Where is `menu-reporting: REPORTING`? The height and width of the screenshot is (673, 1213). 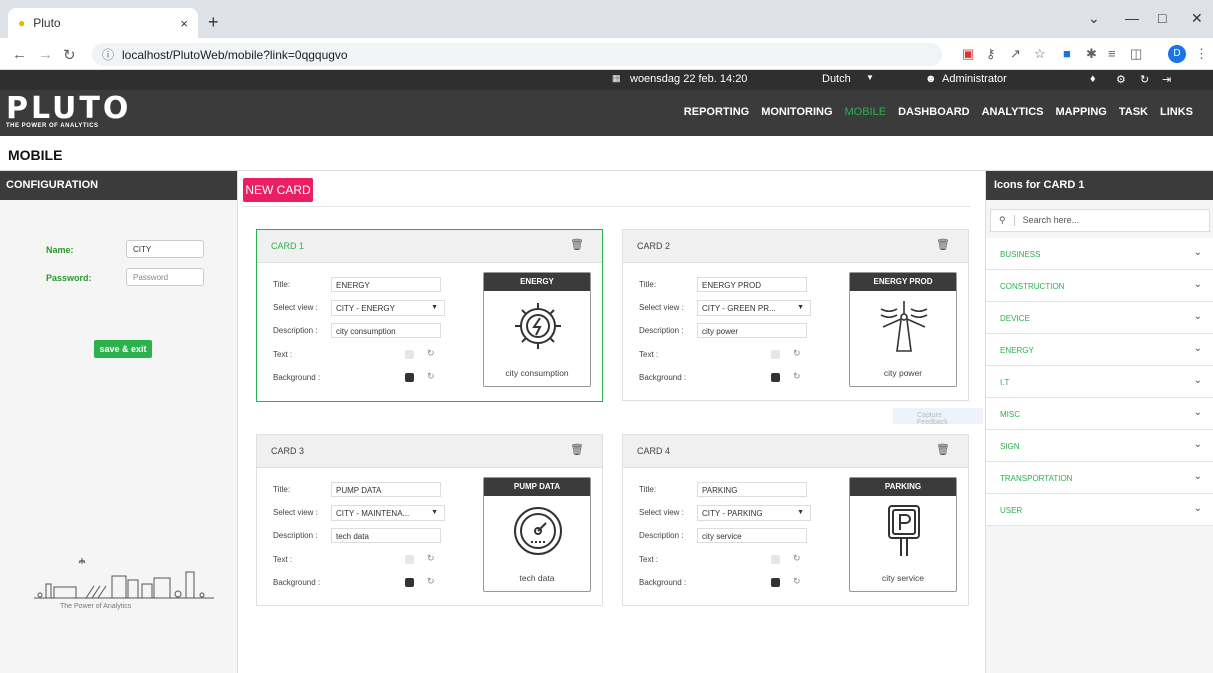 menu-reporting: REPORTING is located at coordinates (716, 112).